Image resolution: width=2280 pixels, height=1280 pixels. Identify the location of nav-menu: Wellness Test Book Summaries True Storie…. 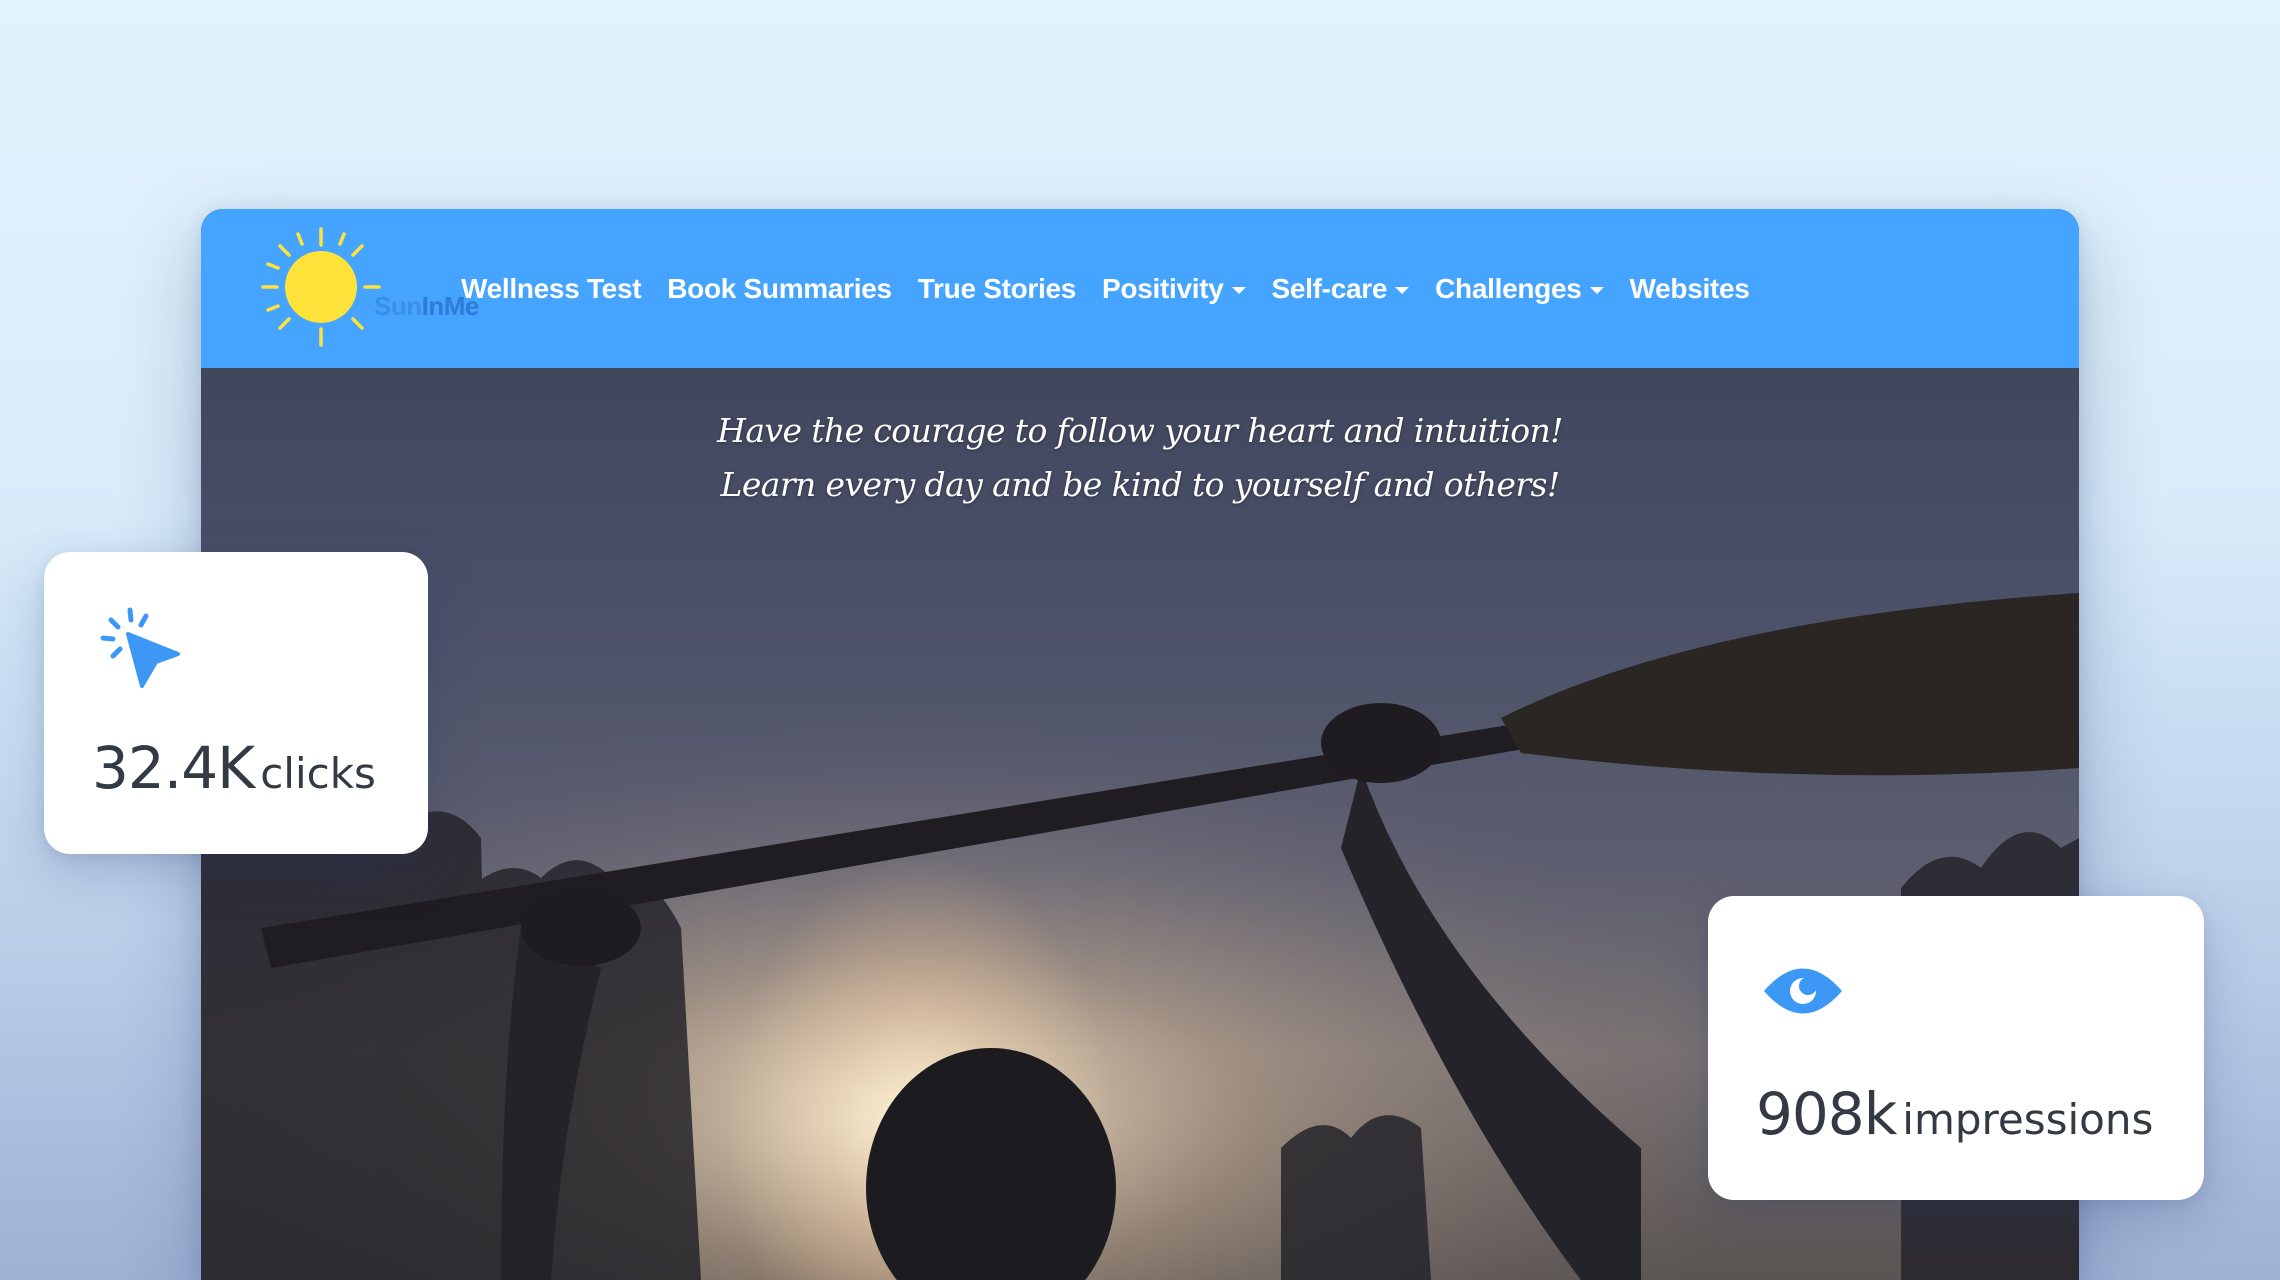
(1105, 289).